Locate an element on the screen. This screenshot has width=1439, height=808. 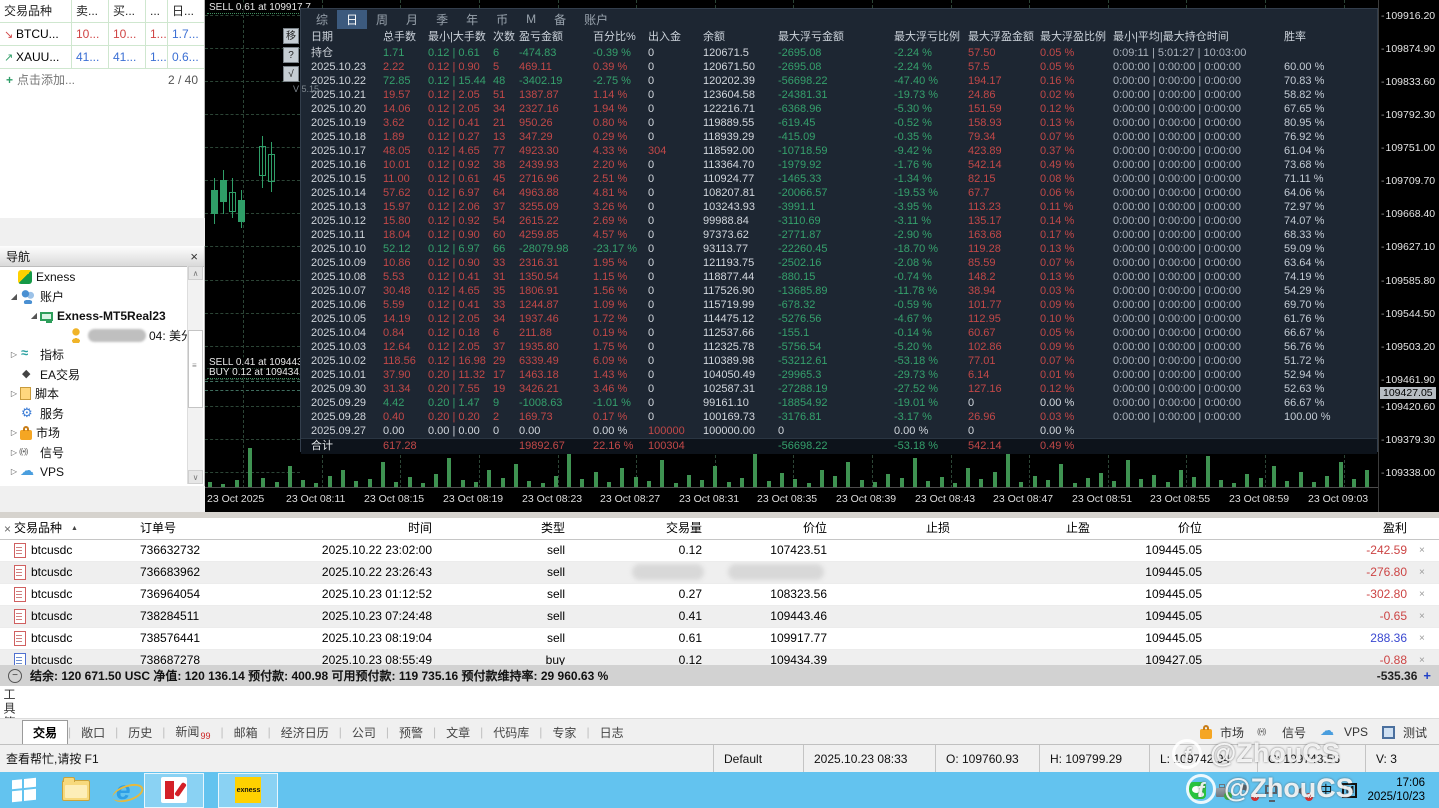
trade-column-header: 交易品种 ▲ is located at coordinates (59, 528).